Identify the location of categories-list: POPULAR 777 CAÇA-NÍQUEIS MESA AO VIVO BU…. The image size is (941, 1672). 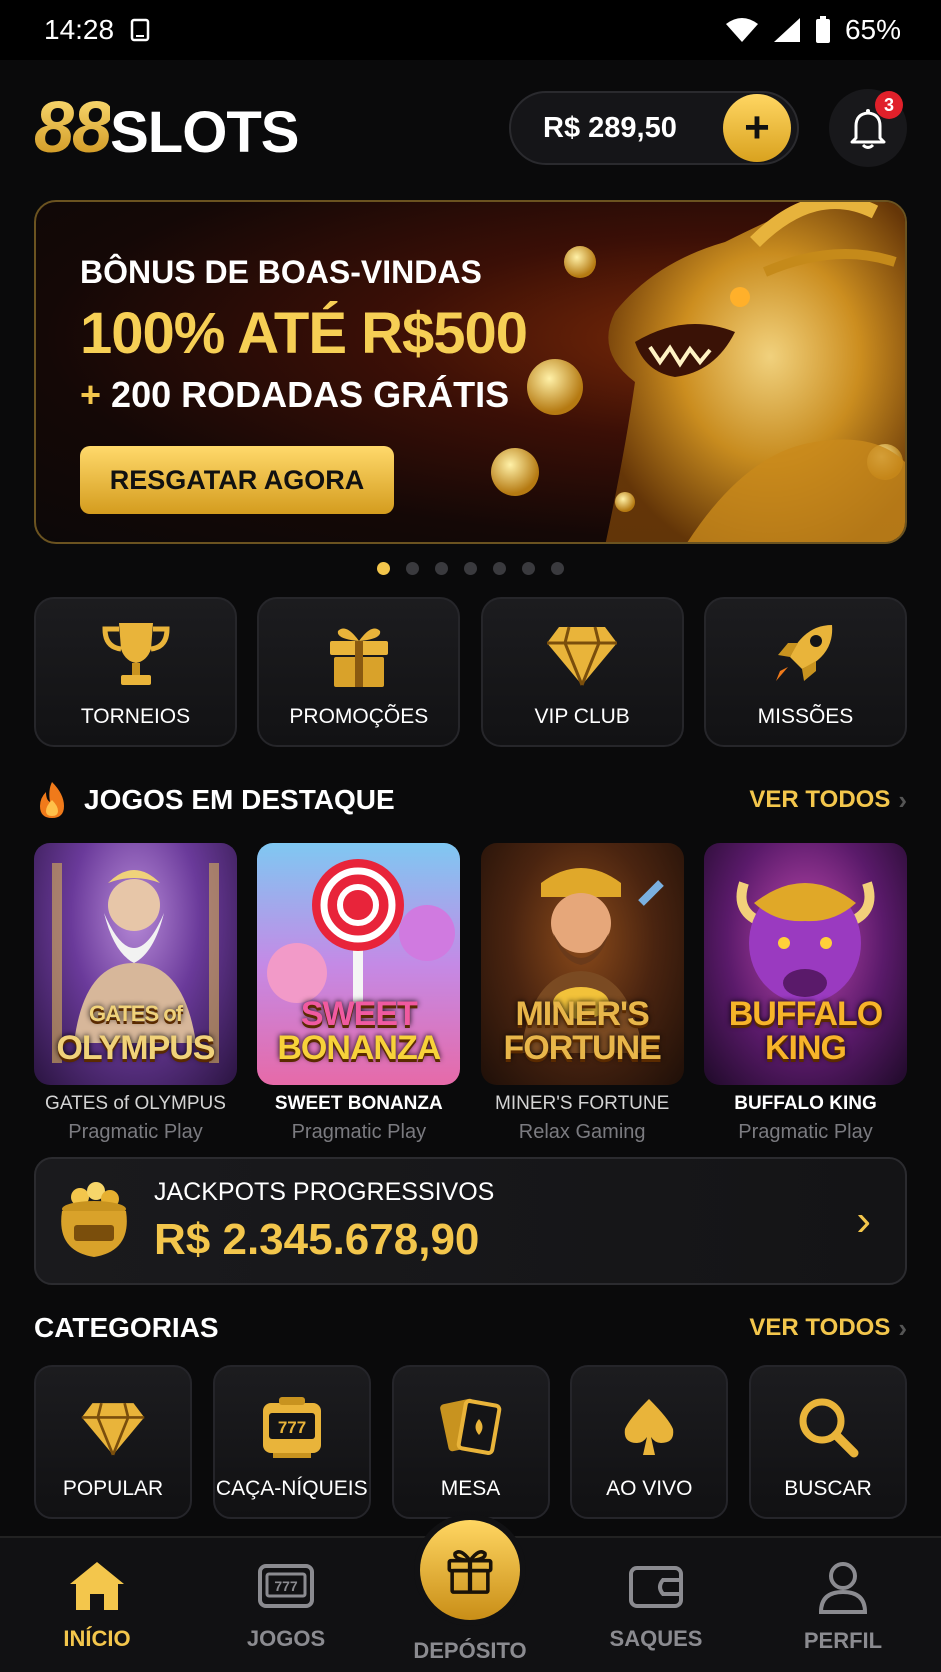
(470, 1442).